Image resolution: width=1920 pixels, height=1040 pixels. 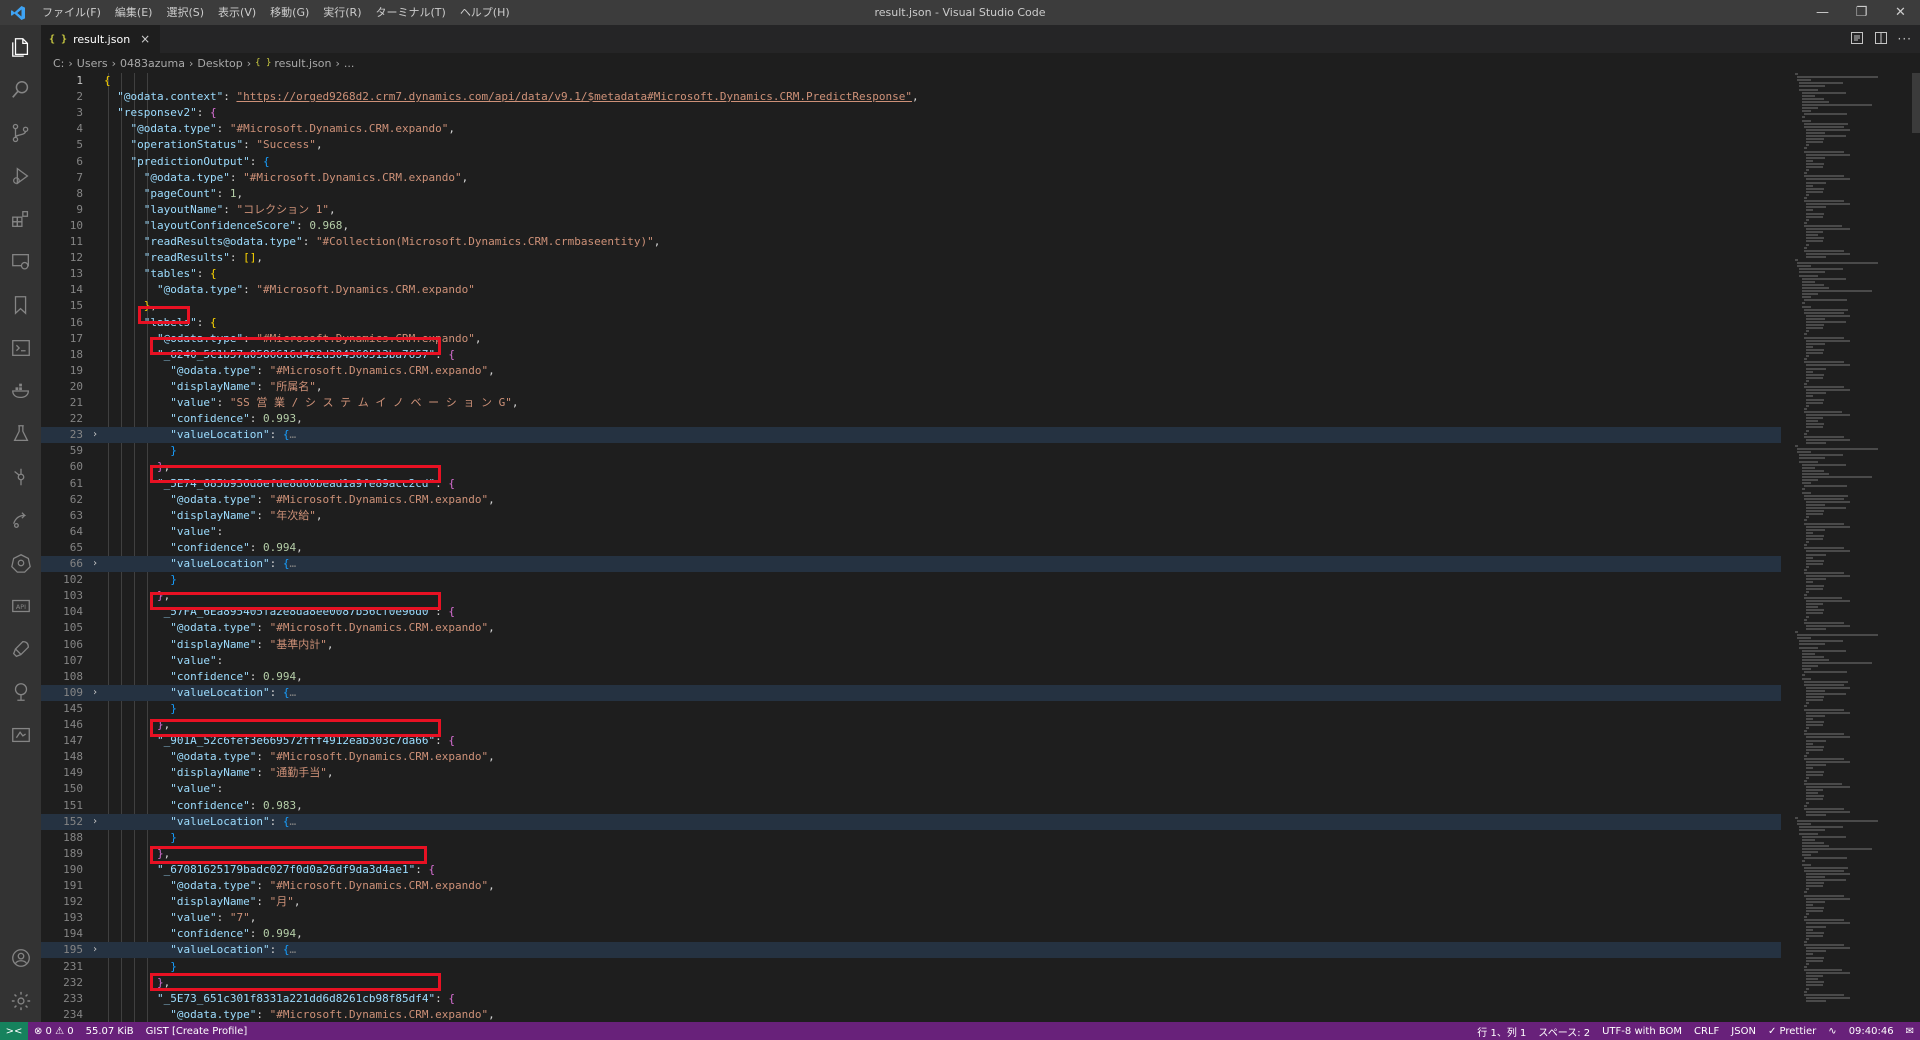 I want to click on prettier-status: ✓ Prettier, so click(x=1792, y=1031).